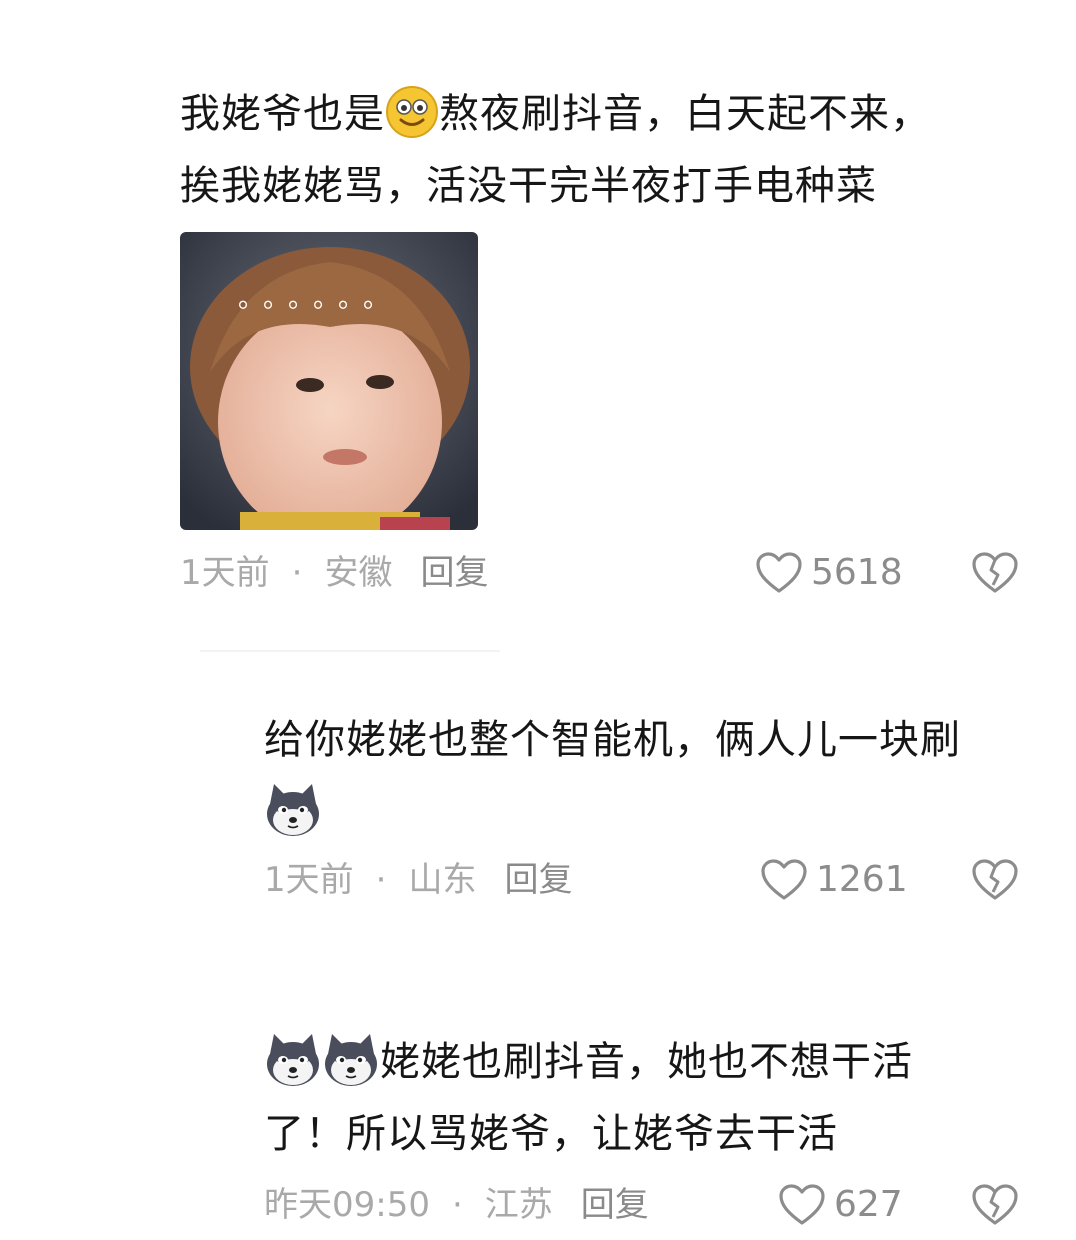  What do you see at coordinates (646, 1062) in the screenshot?
I see `comment-3-text-part: 姥姥也刷抖音，她也不想干活` at bounding box center [646, 1062].